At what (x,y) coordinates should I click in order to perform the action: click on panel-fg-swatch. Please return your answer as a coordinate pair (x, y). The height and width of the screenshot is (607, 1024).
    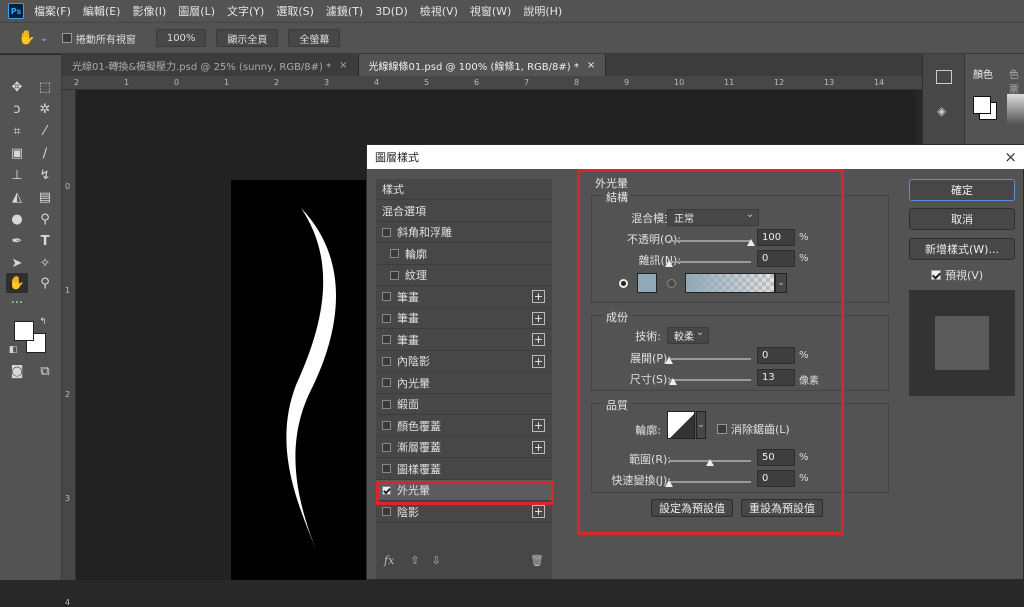
    Looking at the image, I should click on (982, 105).